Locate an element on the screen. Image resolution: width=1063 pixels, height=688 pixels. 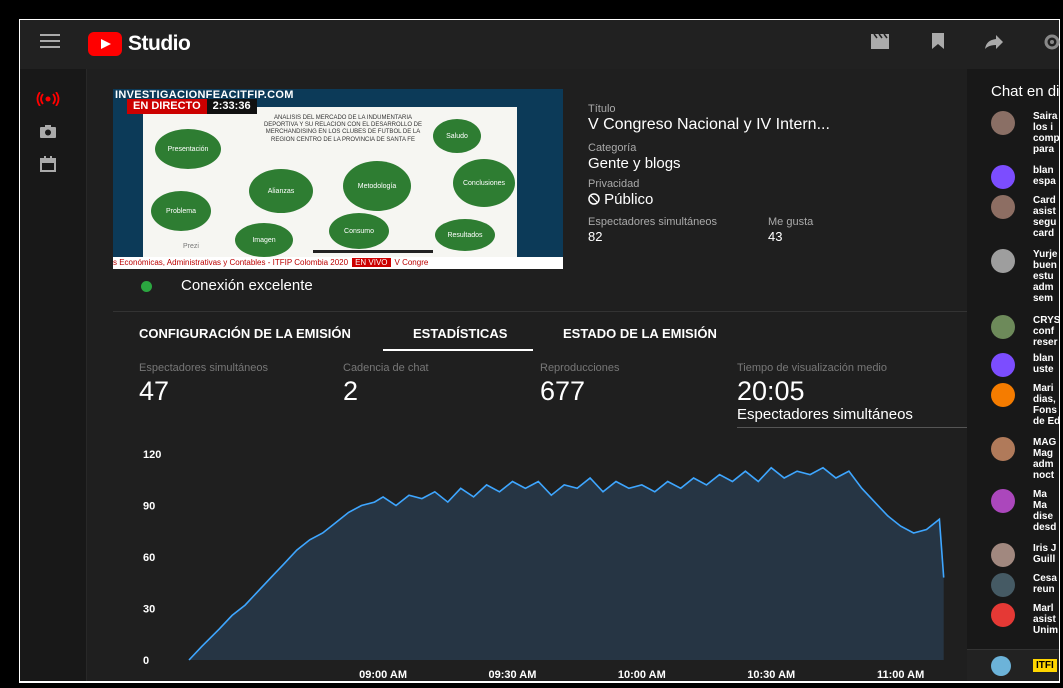
concurrent-label: Espectadores simultáneos is located at coordinates (653, 222).